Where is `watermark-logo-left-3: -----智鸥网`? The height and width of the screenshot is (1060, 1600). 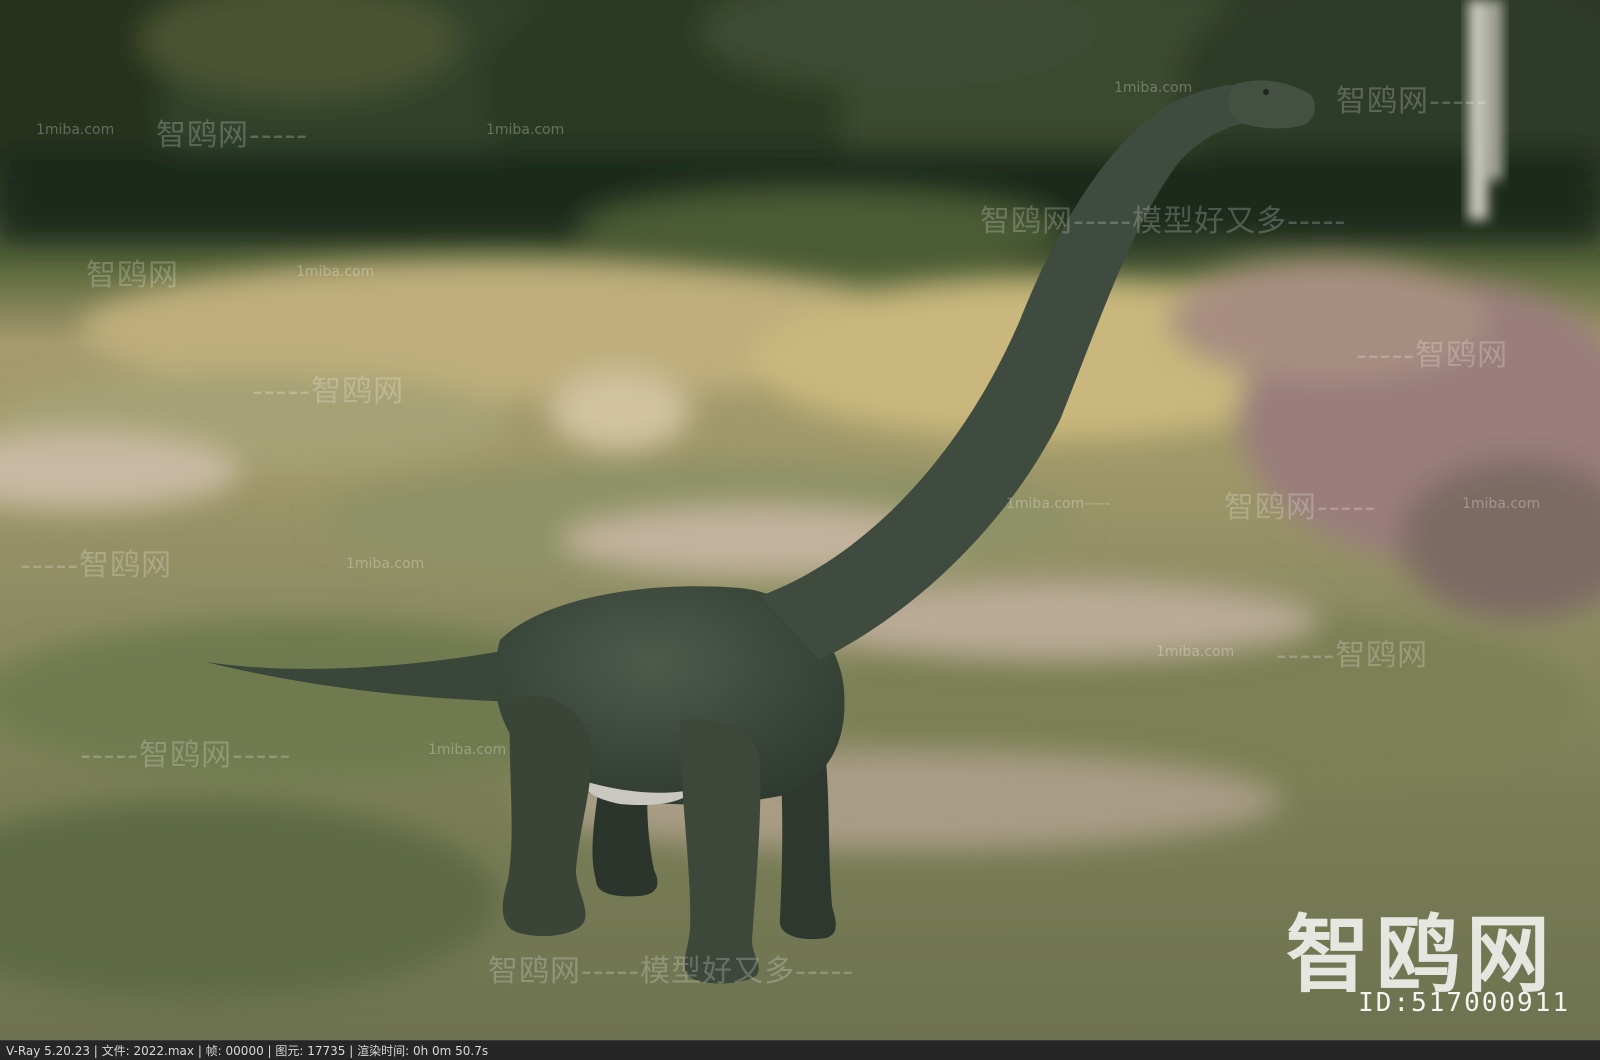
watermark-logo-left-3: -----智鸥网 is located at coordinates (96, 565).